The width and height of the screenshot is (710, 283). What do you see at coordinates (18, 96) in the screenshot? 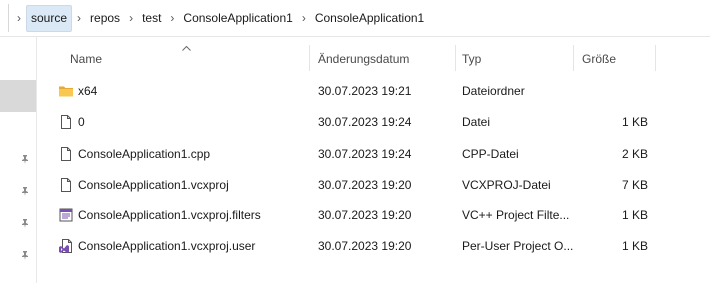
I see `nav-item-selected` at bounding box center [18, 96].